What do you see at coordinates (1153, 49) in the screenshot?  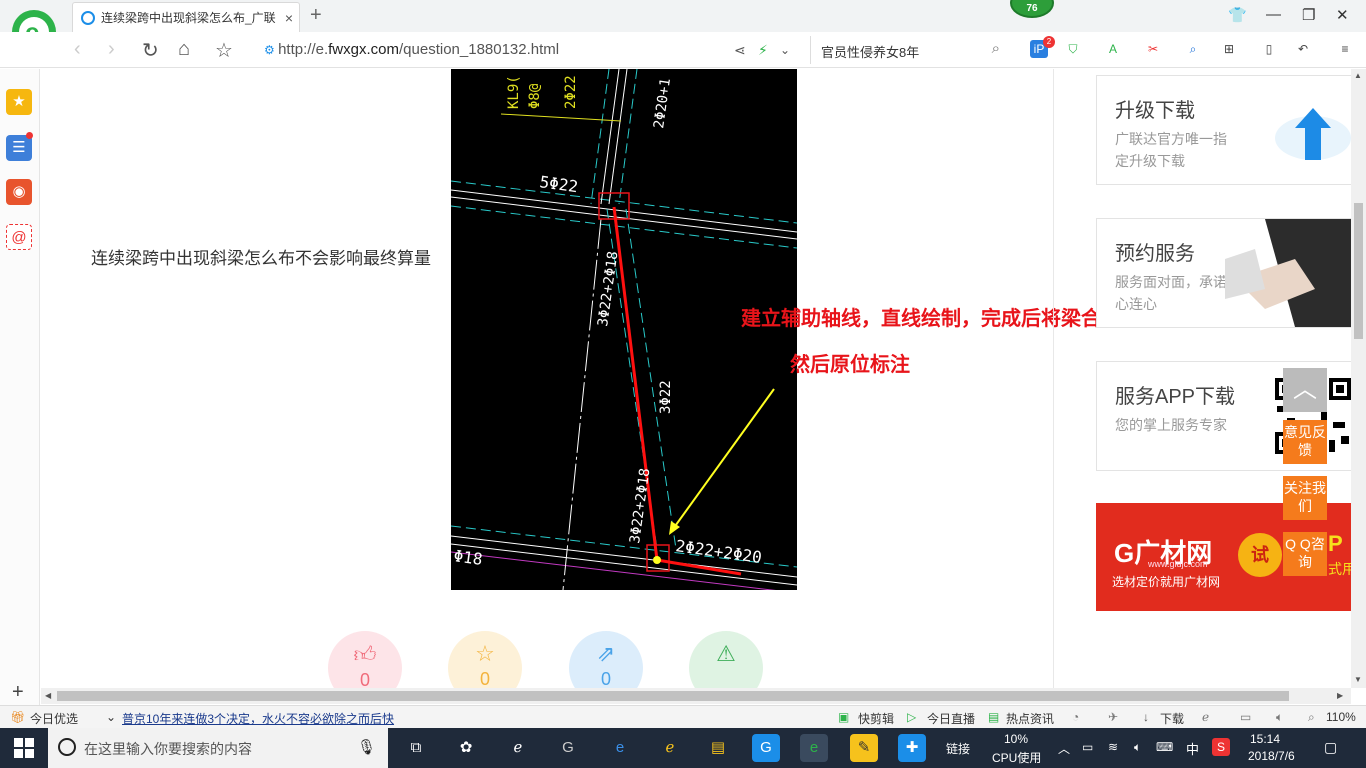 I see `scissors-icon: ✂` at bounding box center [1153, 49].